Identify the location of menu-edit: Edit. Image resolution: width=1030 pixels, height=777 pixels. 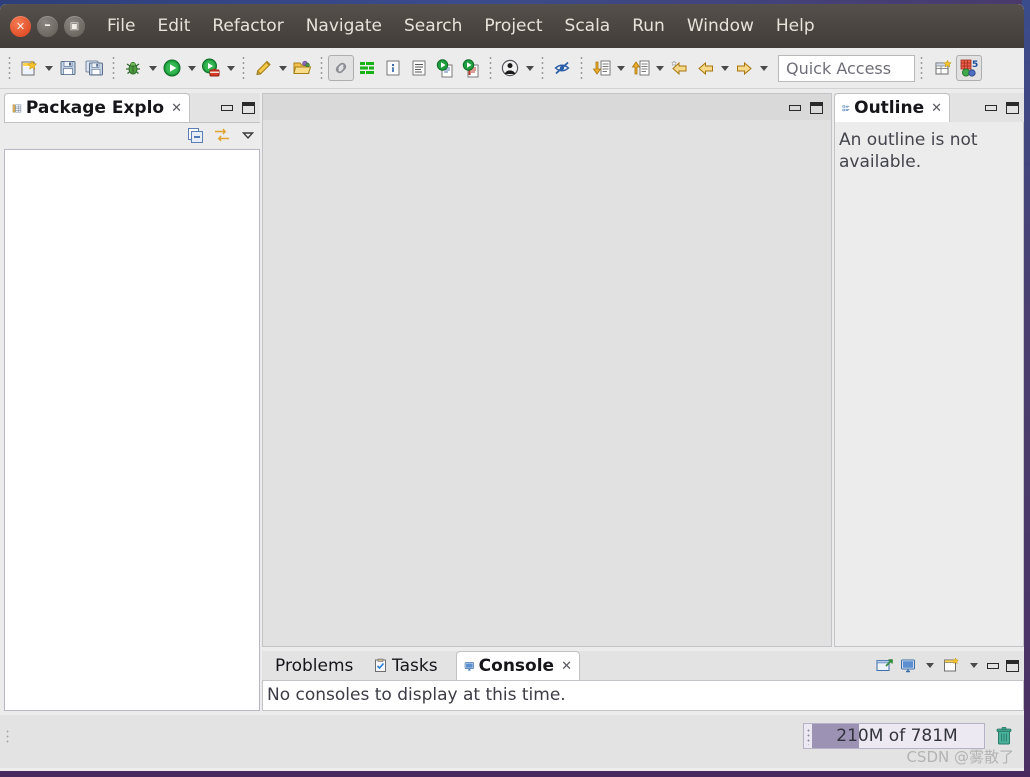
(173, 26).